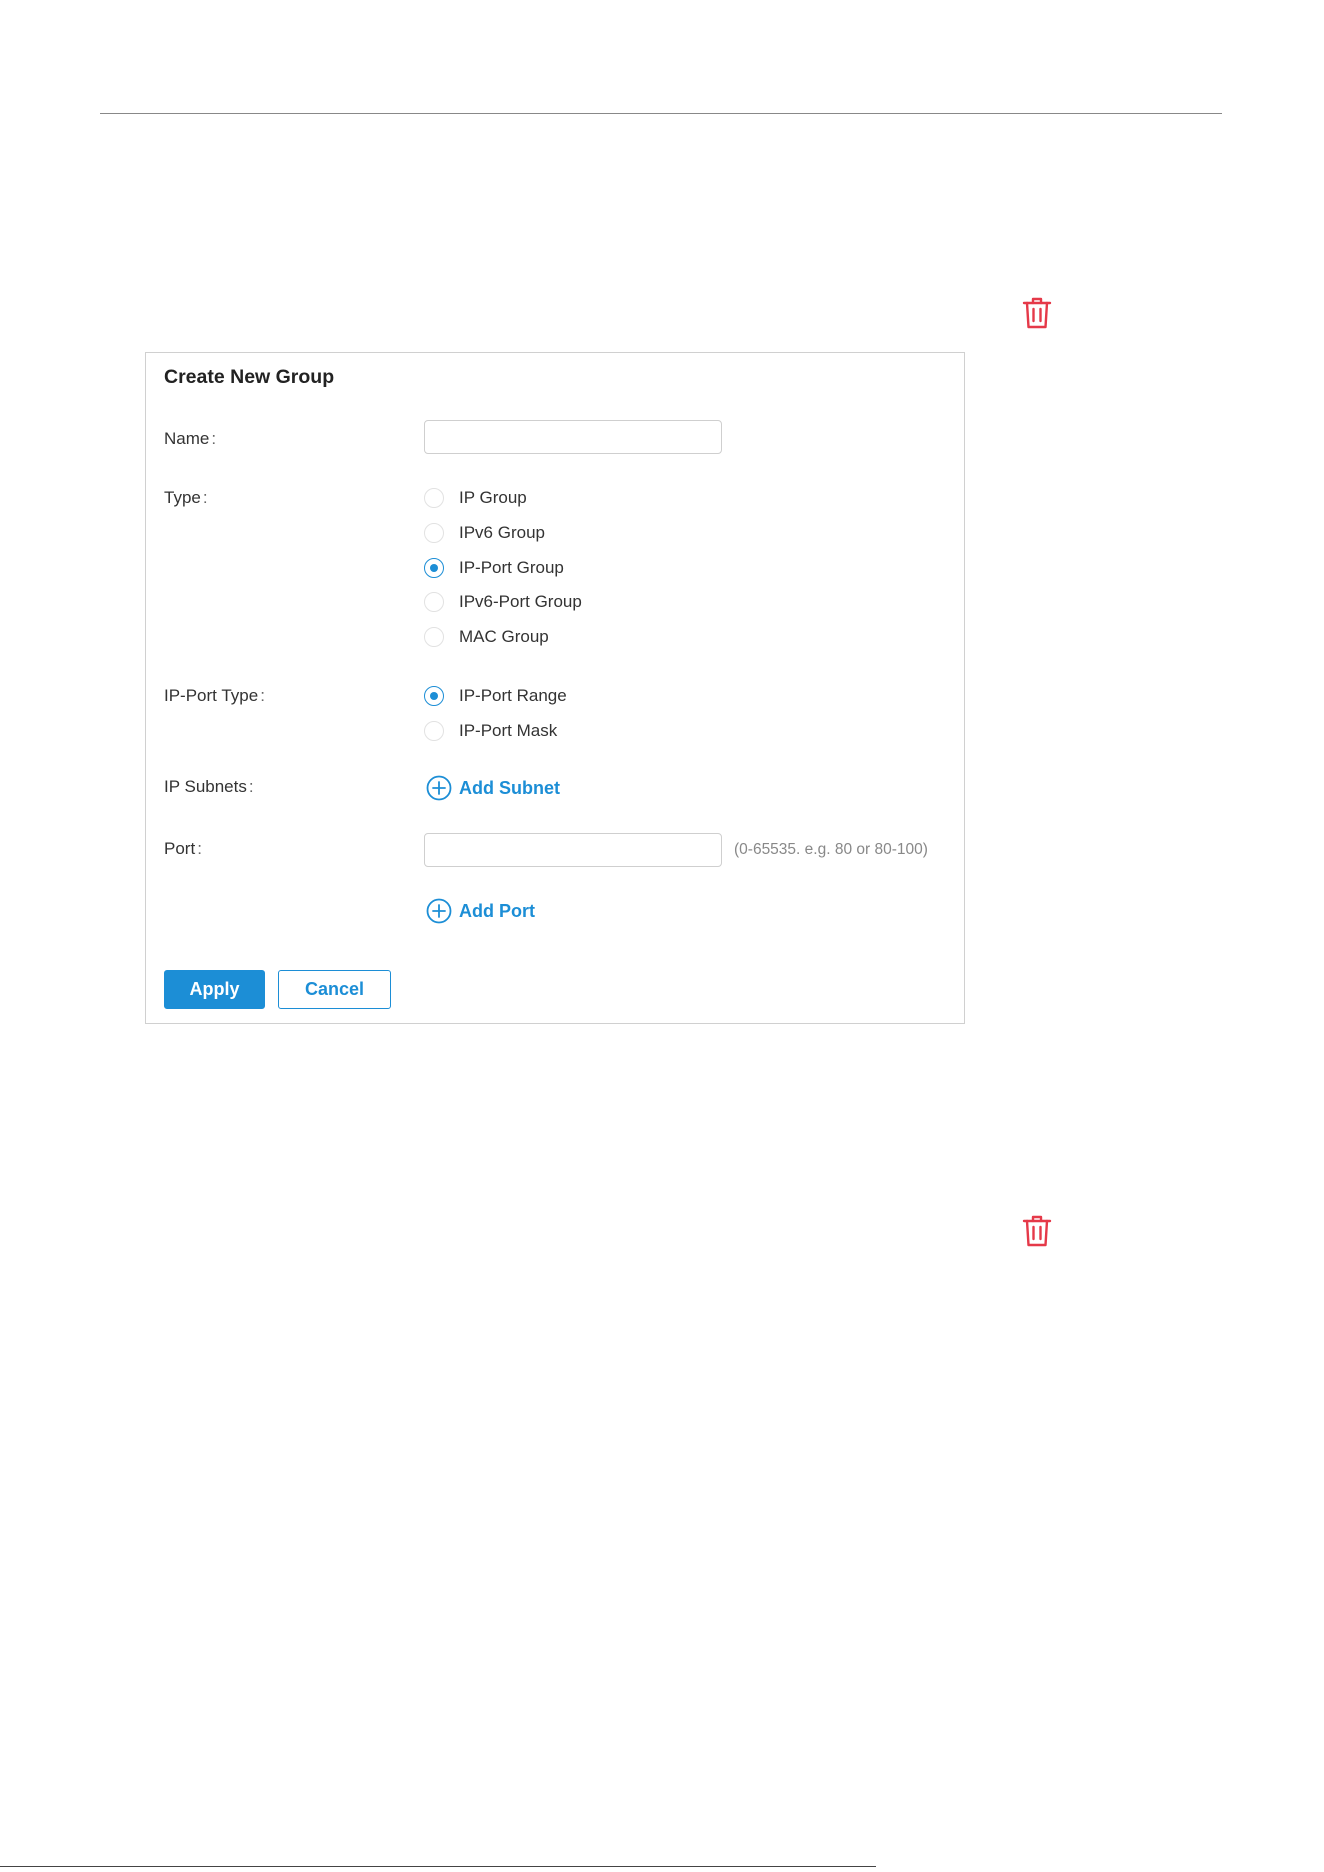 The image size is (1324, 1872). Describe the element at coordinates (573, 437) in the screenshot. I see `name-input` at that location.